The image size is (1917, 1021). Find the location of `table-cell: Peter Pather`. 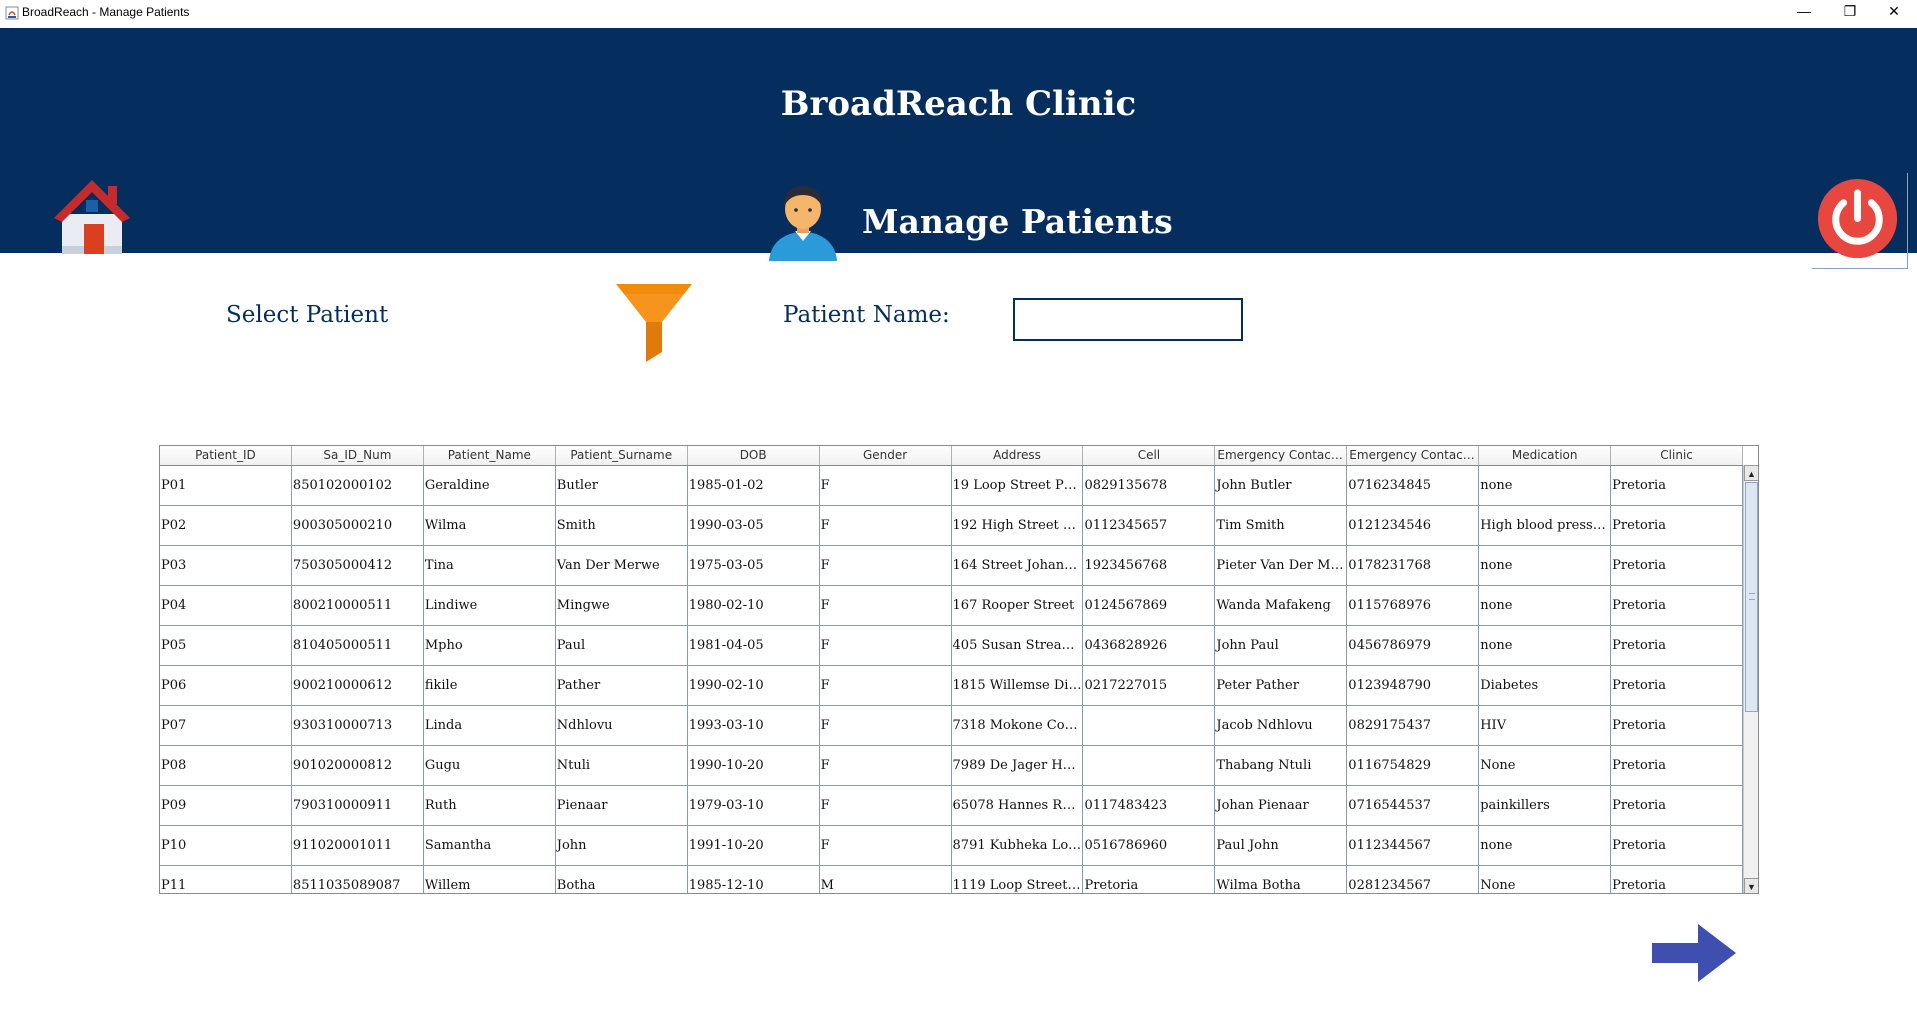

table-cell: Peter Pather is located at coordinates (1281, 685).